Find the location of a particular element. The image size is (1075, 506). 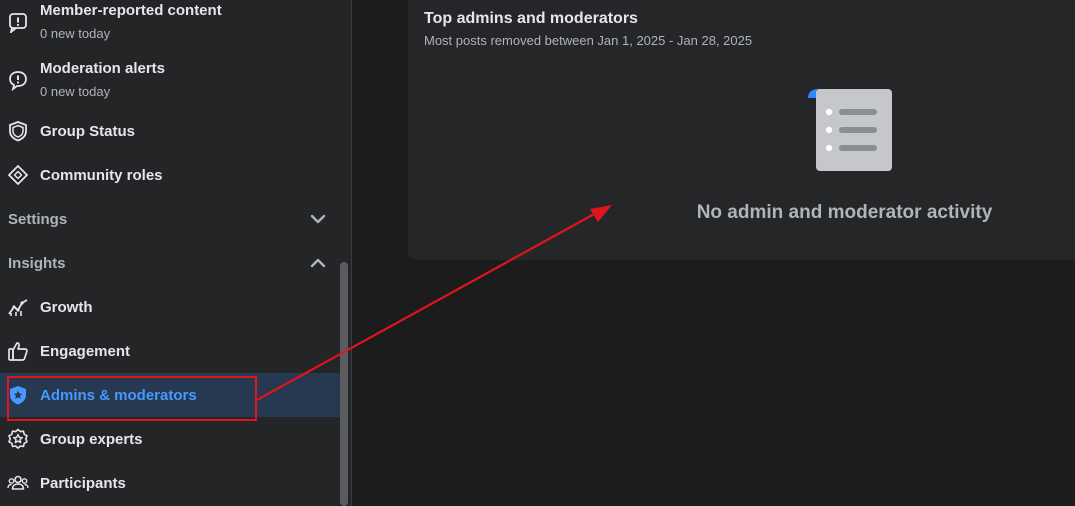

people-icon is located at coordinates (18, 483).